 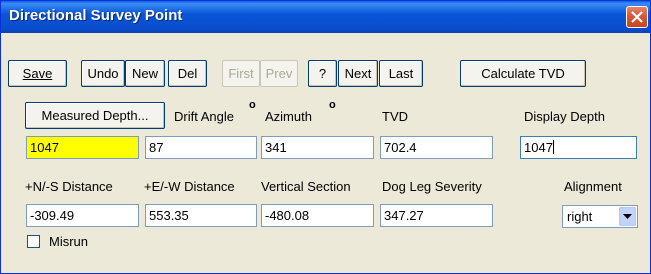 What do you see at coordinates (593, 186) in the screenshot?
I see `alignment-label: Alignment` at bounding box center [593, 186].